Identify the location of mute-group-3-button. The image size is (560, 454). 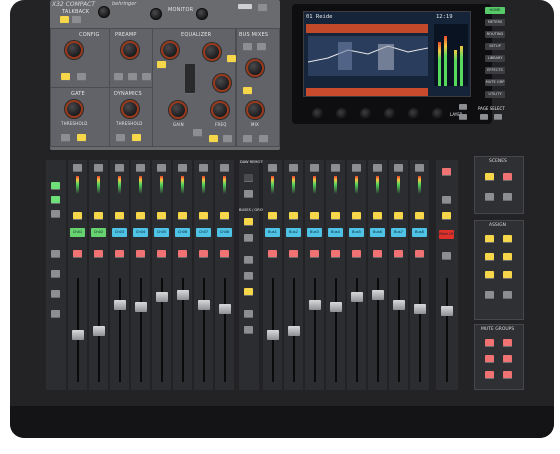
(489, 359).